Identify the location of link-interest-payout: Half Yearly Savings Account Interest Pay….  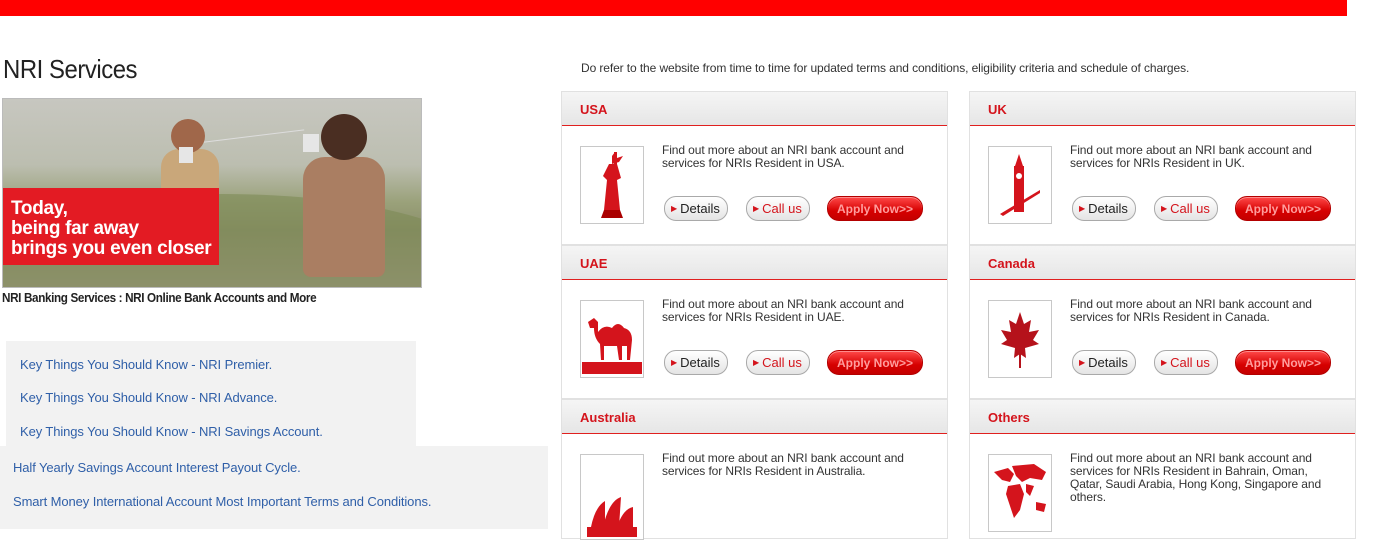
(157, 467).